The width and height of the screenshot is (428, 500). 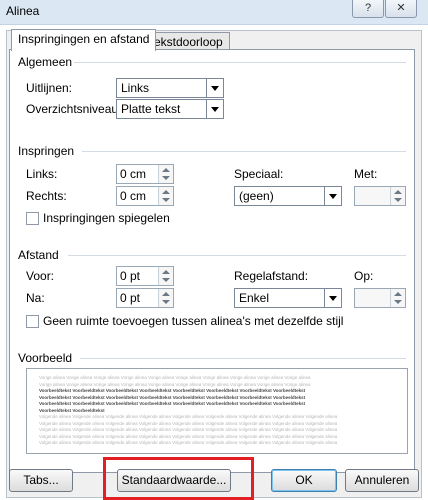 What do you see at coordinates (46, 196) in the screenshot?
I see `rechts-label: Rechts:` at bounding box center [46, 196].